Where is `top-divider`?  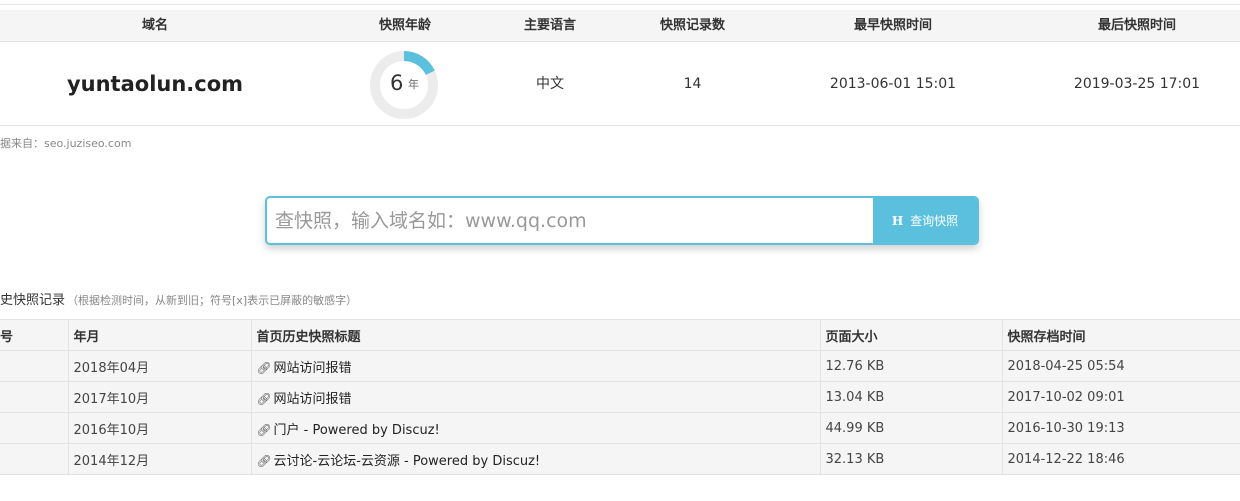 top-divider is located at coordinates (620, 4).